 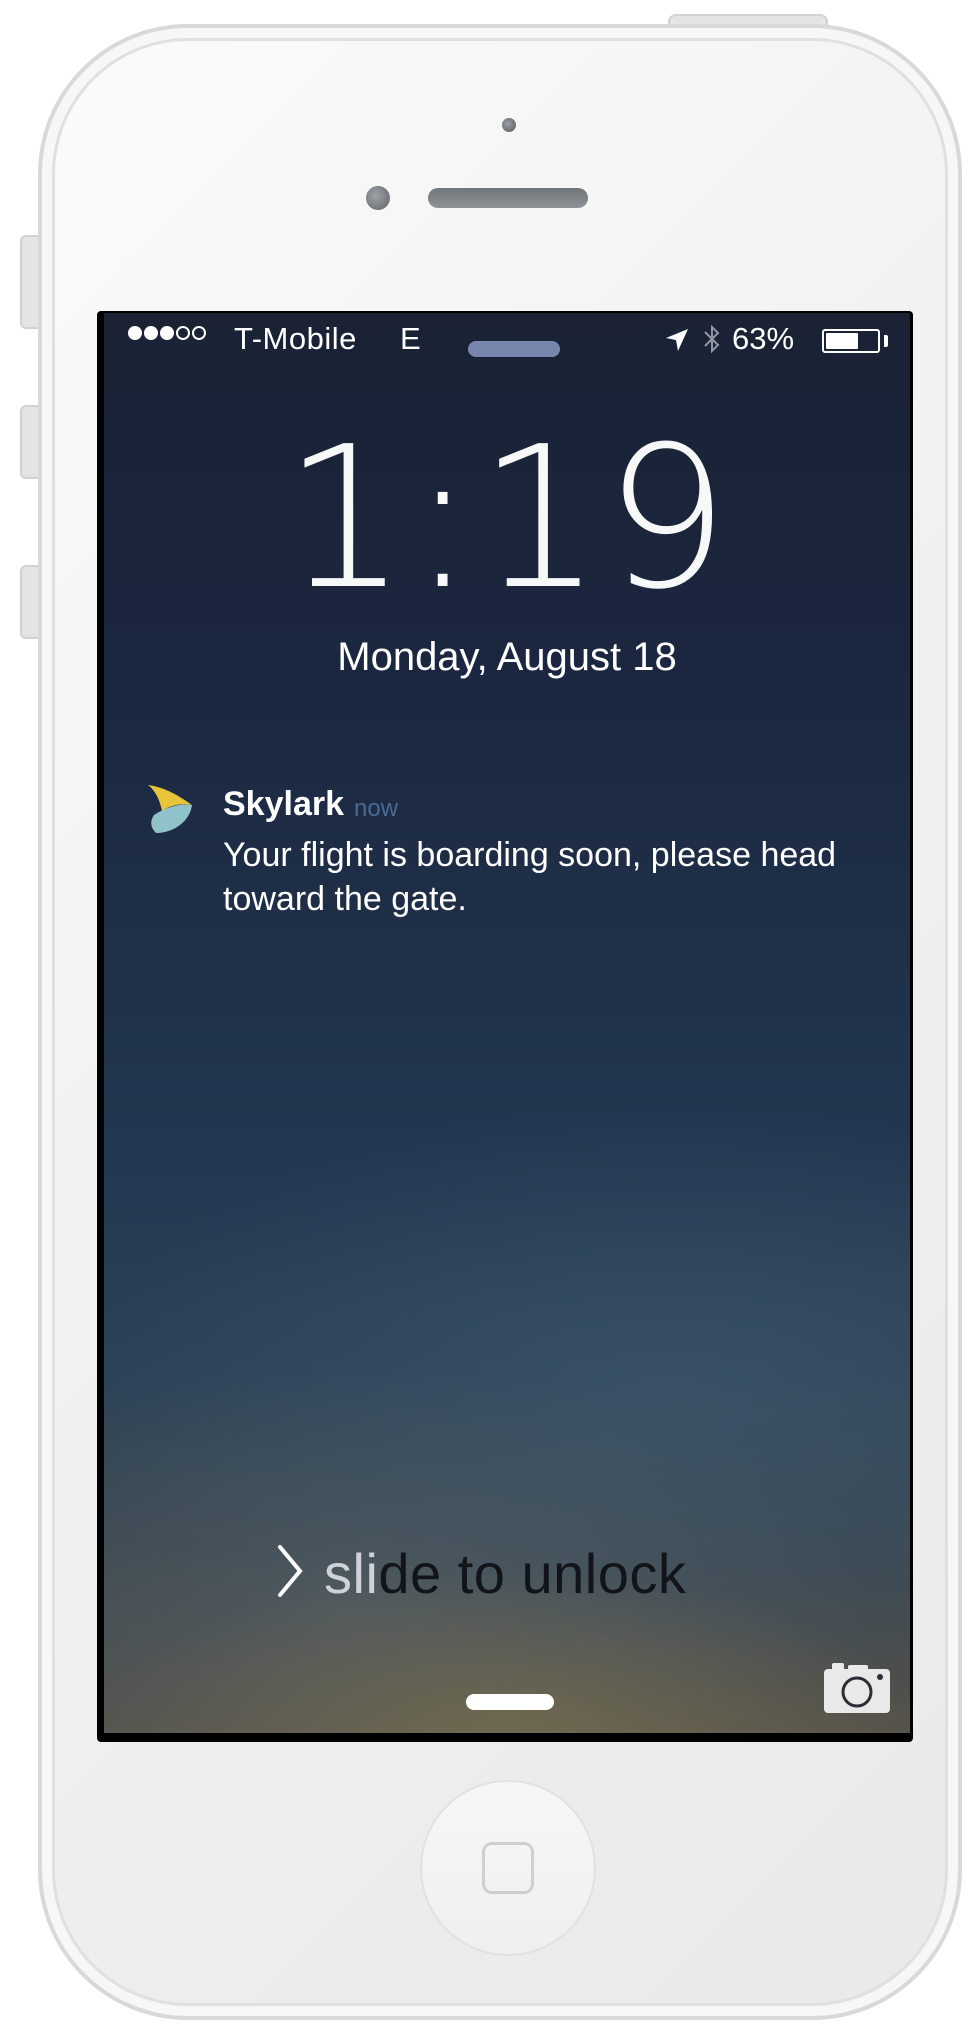 What do you see at coordinates (290, 1571) in the screenshot?
I see `chevron-right-icon` at bounding box center [290, 1571].